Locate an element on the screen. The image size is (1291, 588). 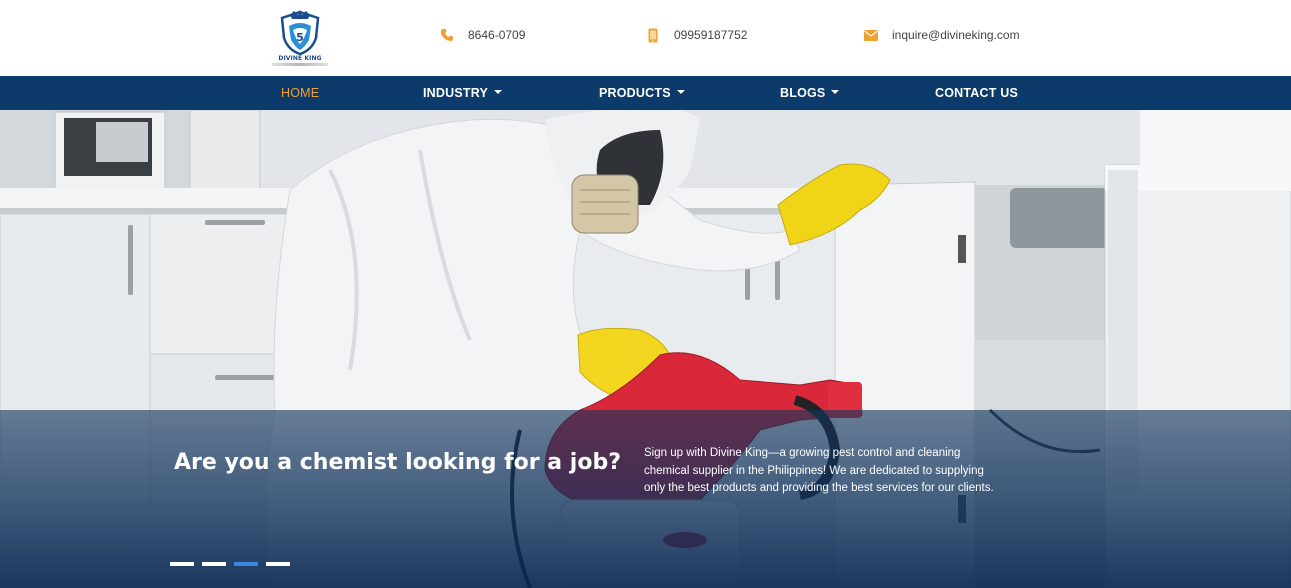
nav-item-contact-us: CONTACT US is located at coordinates (976, 93).